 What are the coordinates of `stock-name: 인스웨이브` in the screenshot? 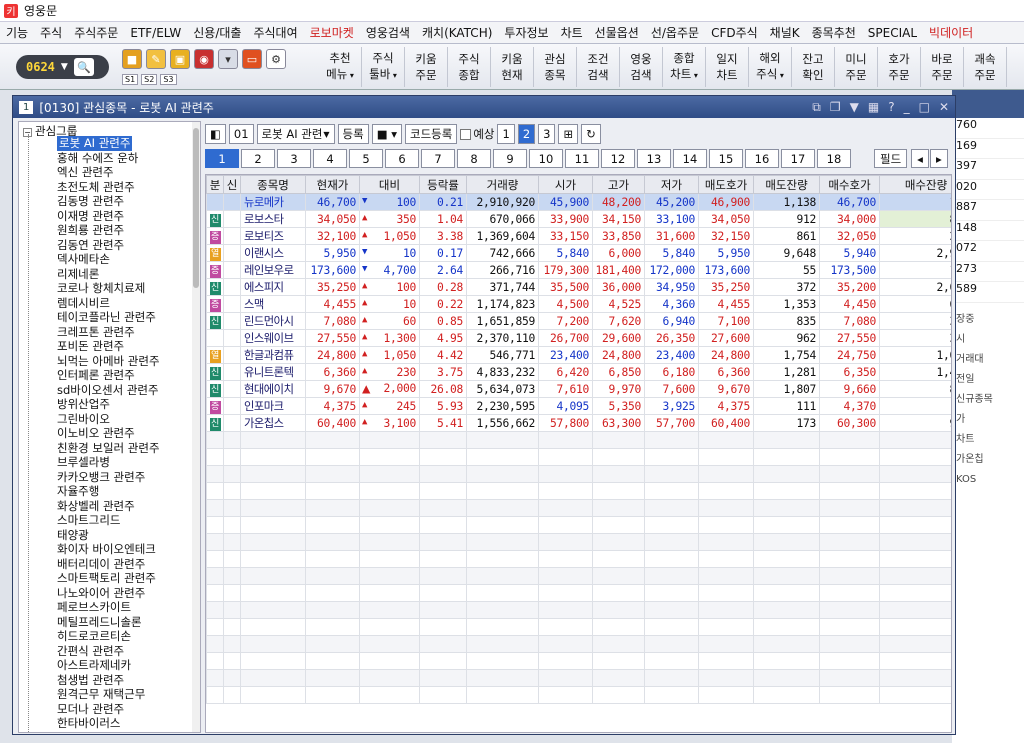 It's located at (273, 338).